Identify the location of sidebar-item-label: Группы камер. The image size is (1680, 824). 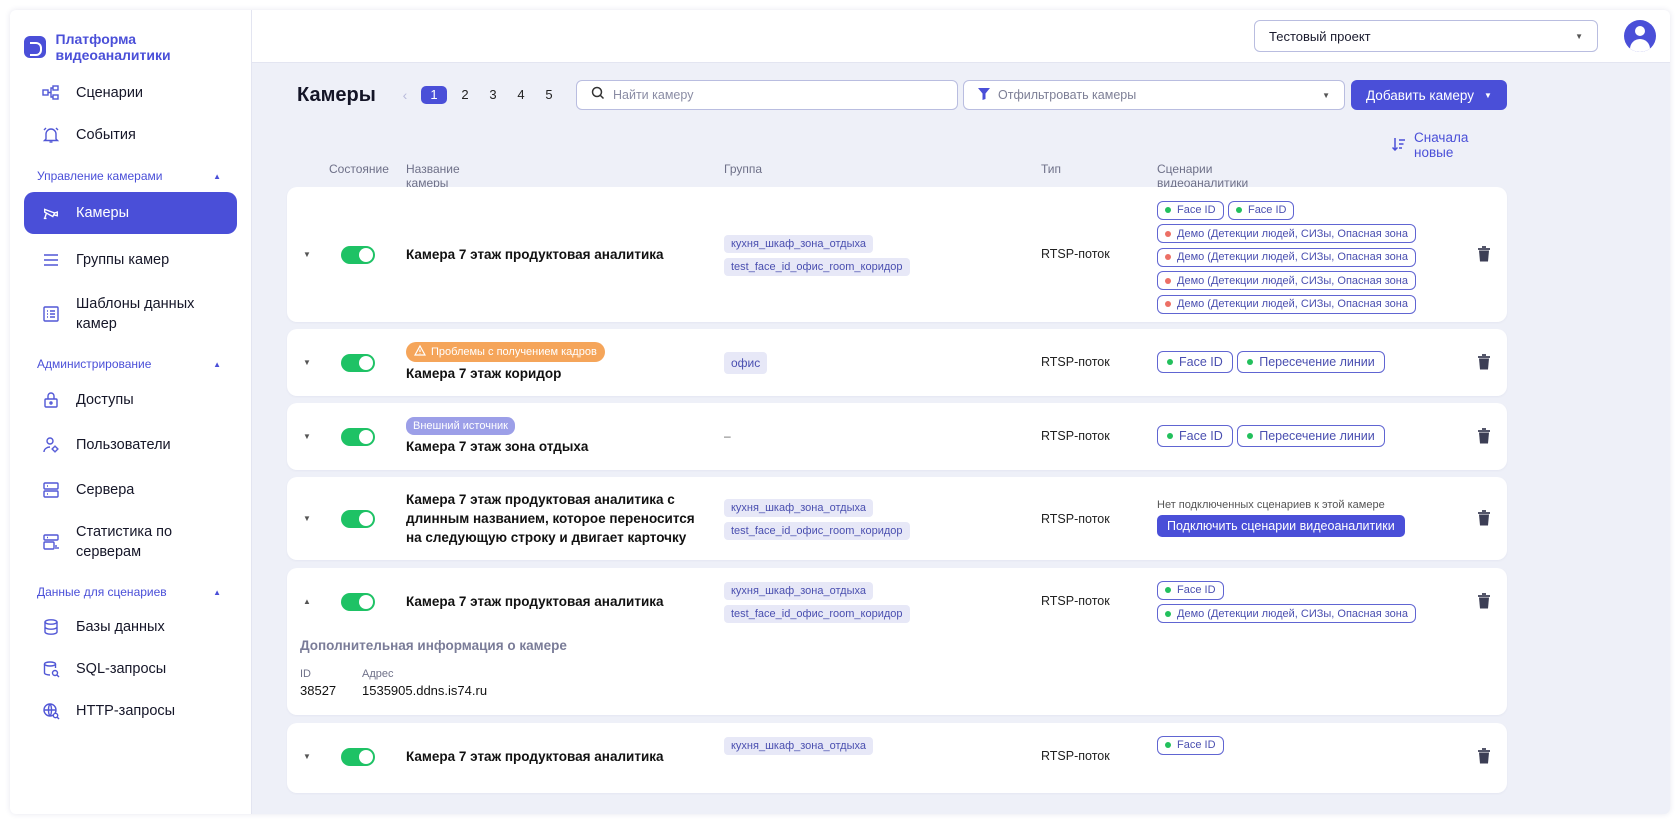
(123, 260).